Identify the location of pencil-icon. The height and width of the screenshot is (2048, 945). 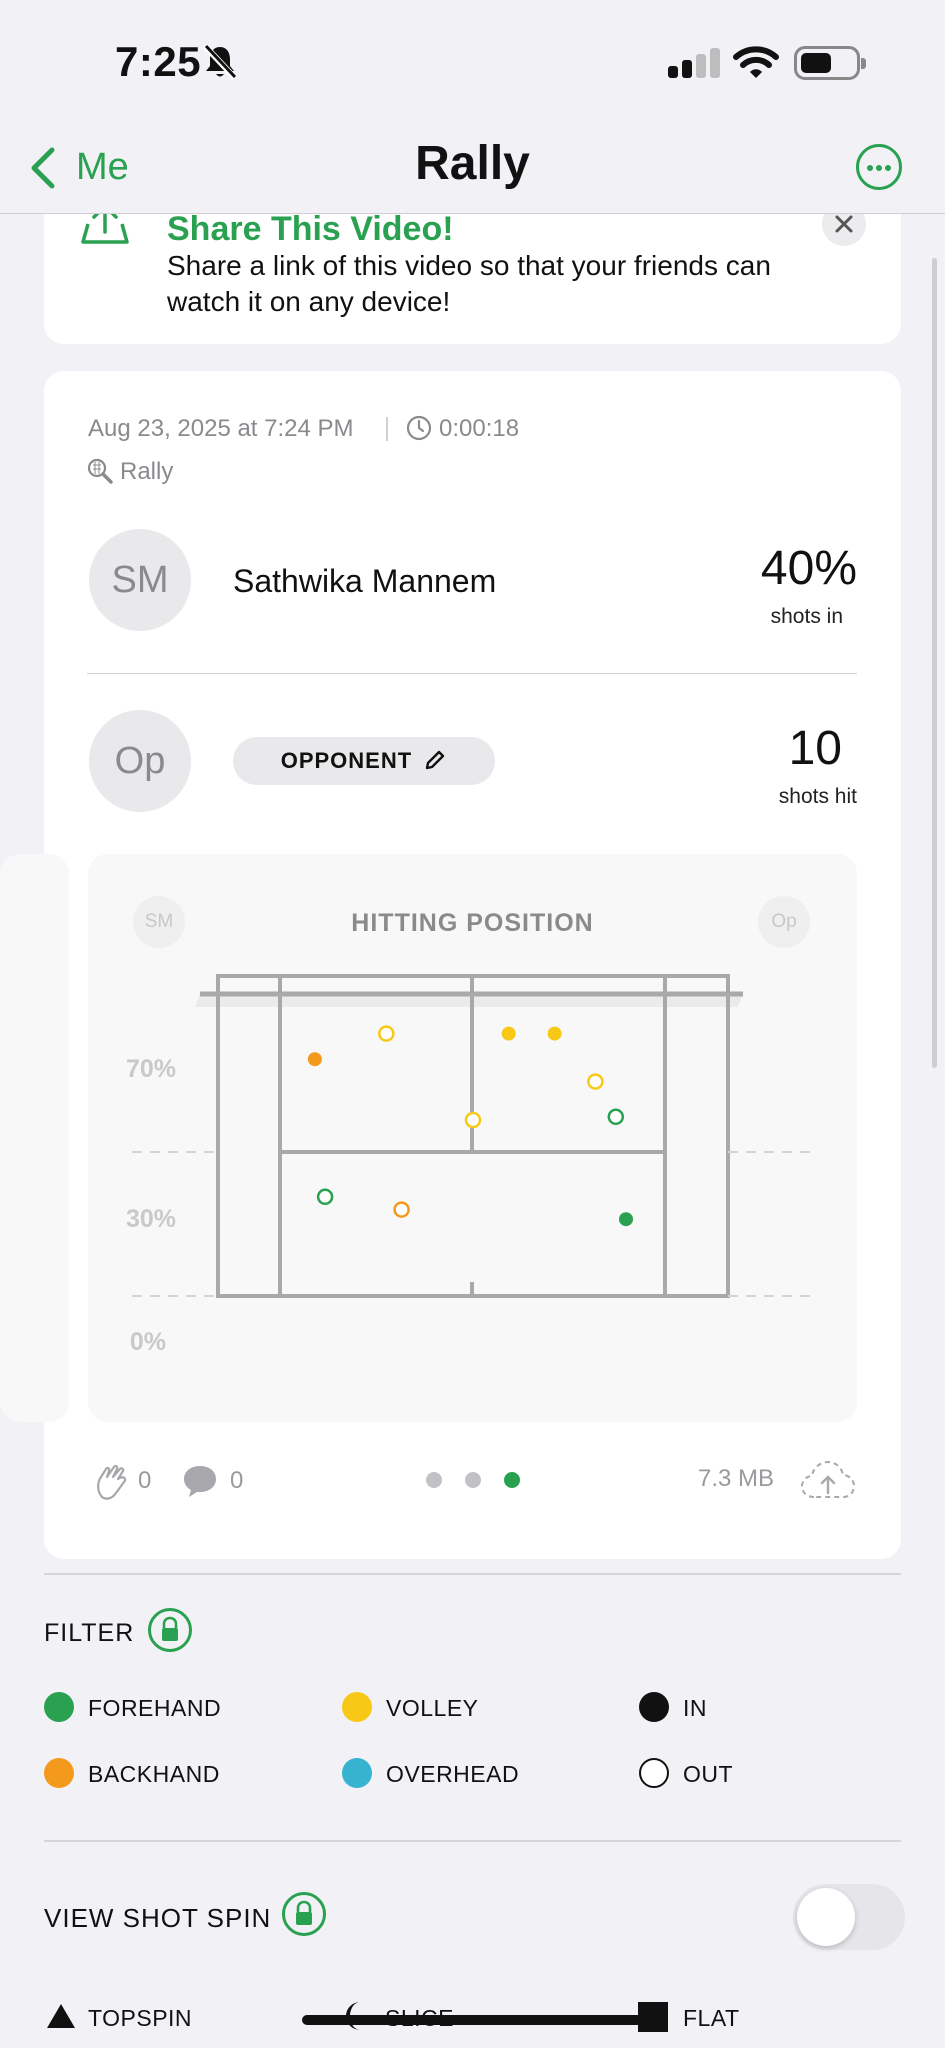
(435, 760).